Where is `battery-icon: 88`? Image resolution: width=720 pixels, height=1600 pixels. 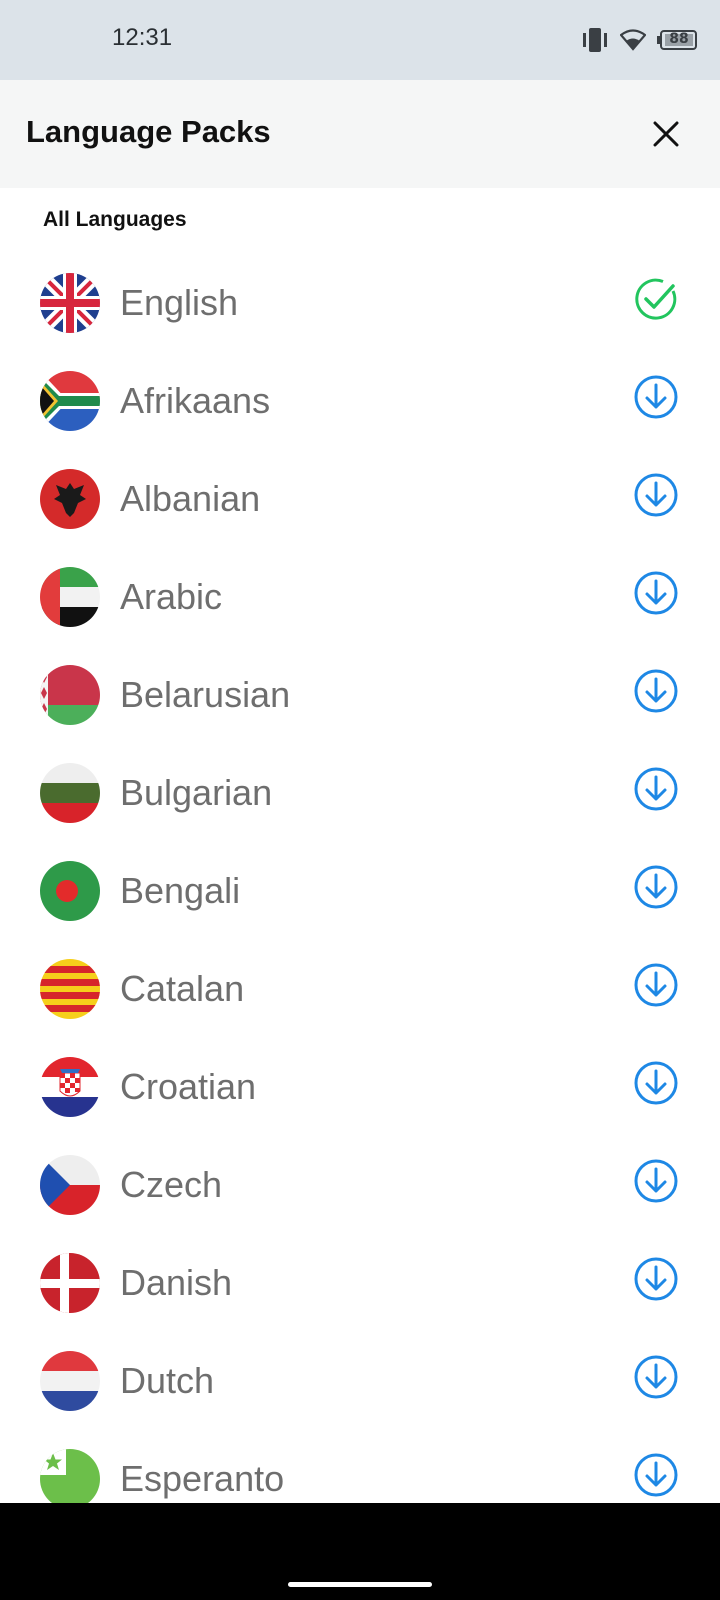
battery-icon: 88 is located at coordinates (677, 40).